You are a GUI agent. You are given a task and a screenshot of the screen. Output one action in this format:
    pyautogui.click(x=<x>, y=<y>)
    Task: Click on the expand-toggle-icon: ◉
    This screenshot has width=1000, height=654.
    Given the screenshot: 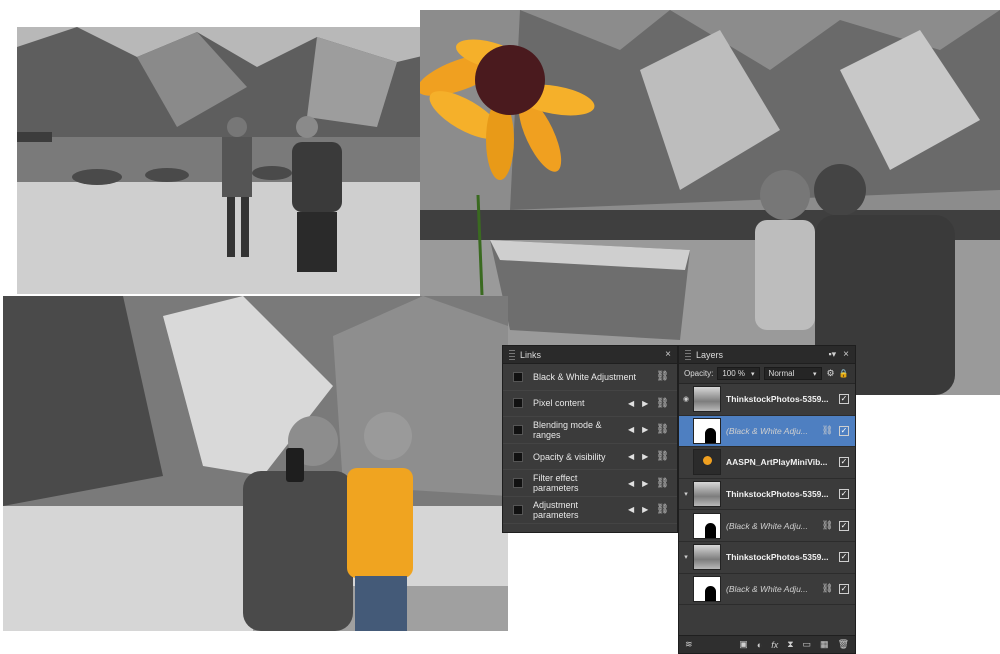 What is the action you would take?
    pyautogui.click(x=686, y=399)
    